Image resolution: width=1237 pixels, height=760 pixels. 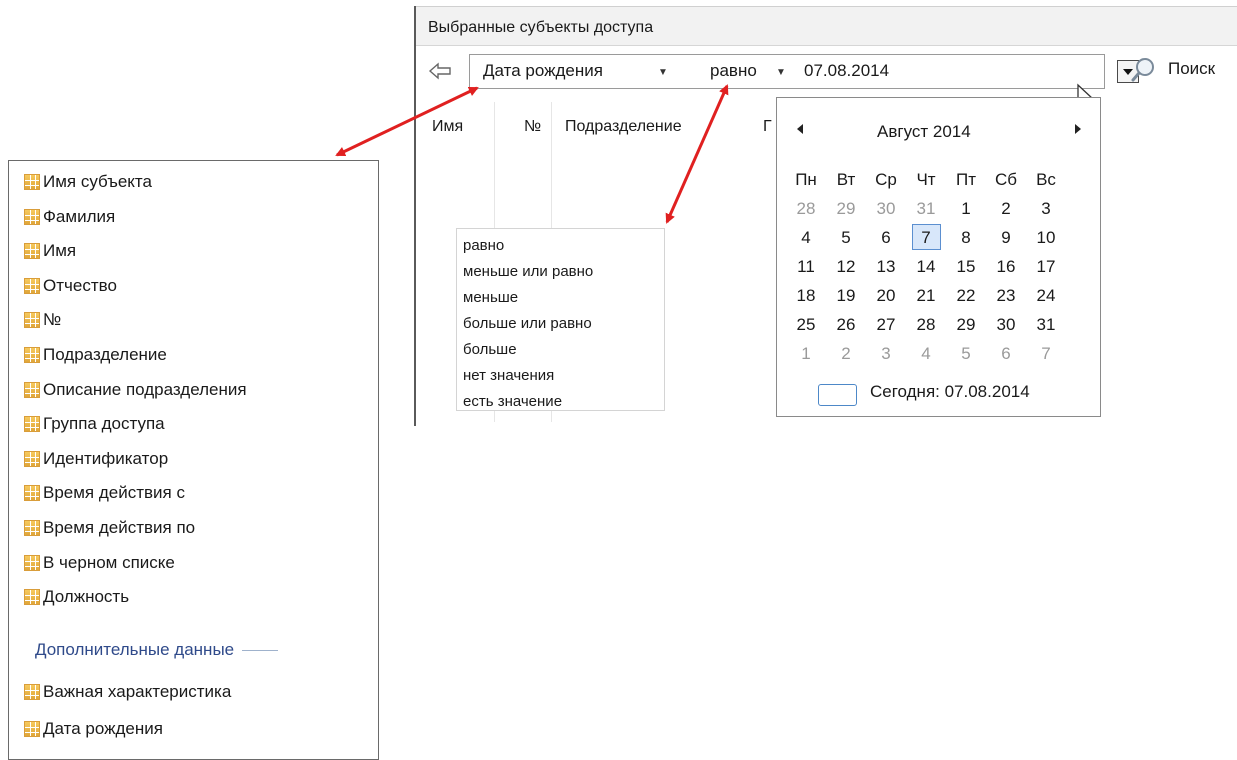 What do you see at coordinates (1006, 295) in the screenshot?
I see `calendar-day: 23` at bounding box center [1006, 295].